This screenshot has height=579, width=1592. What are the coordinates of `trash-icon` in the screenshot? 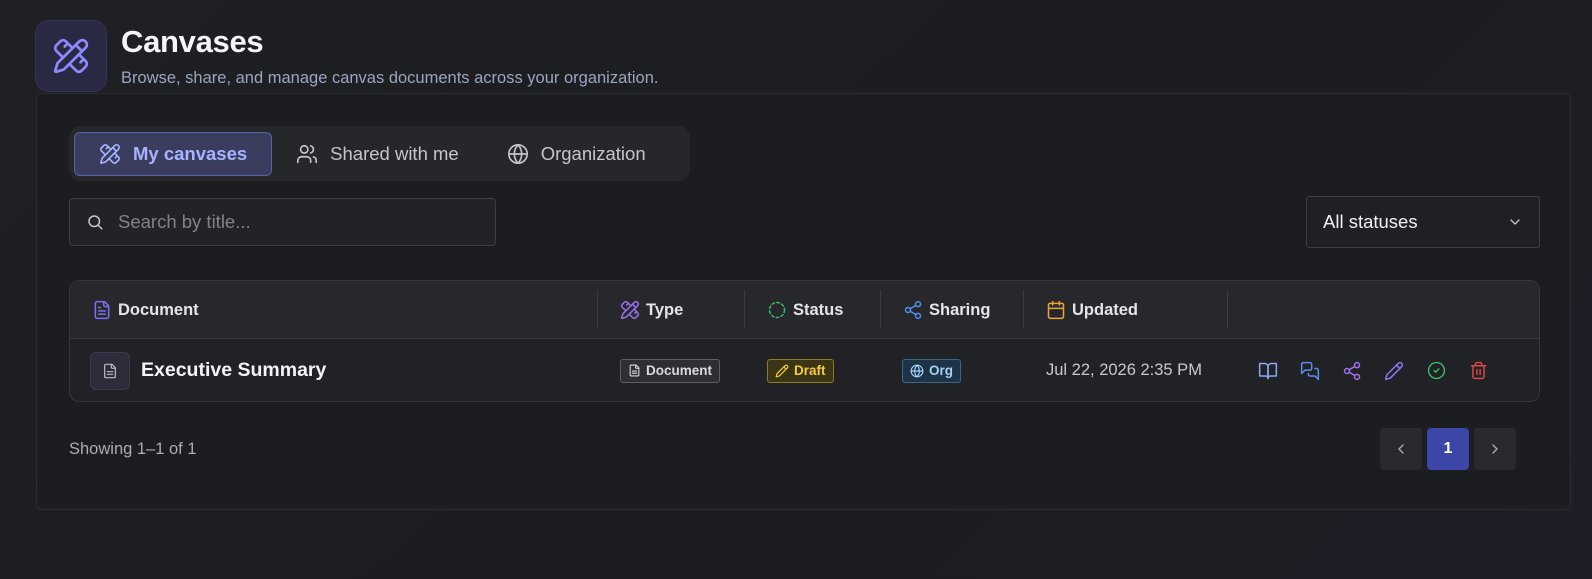 It's located at (1478, 370).